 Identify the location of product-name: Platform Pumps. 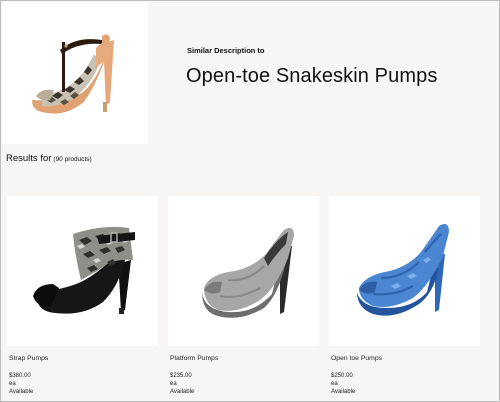
(244, 358).